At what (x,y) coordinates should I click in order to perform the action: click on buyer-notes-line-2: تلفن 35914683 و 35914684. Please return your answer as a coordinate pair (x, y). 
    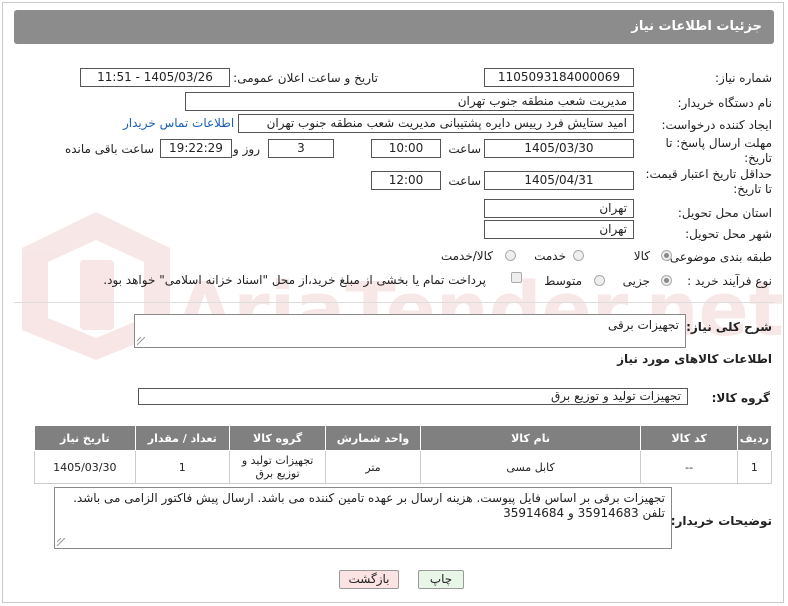
    Looking at the image, I should click on (584, 513).